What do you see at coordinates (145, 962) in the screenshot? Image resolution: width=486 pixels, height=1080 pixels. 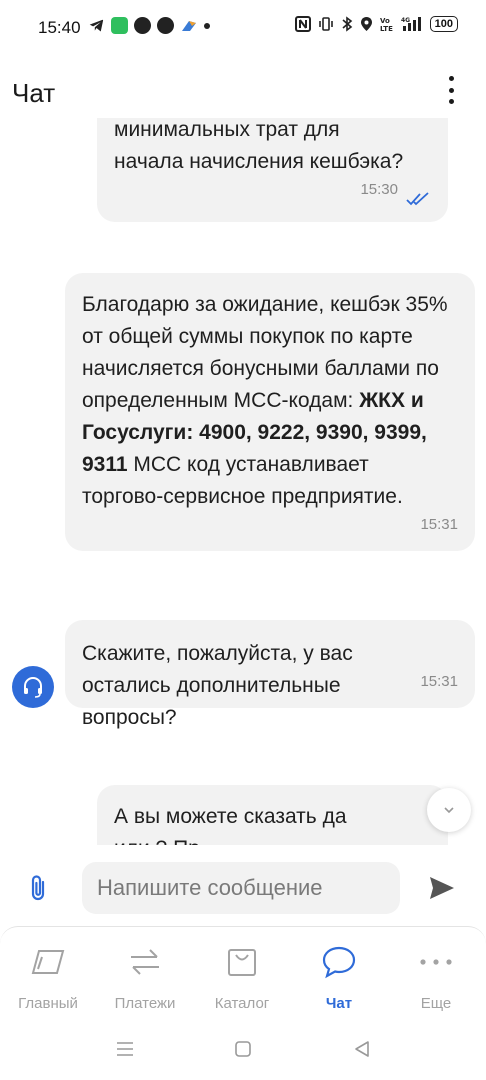 I see `transfer-arrows-icon` at bounding box center [145, 962].